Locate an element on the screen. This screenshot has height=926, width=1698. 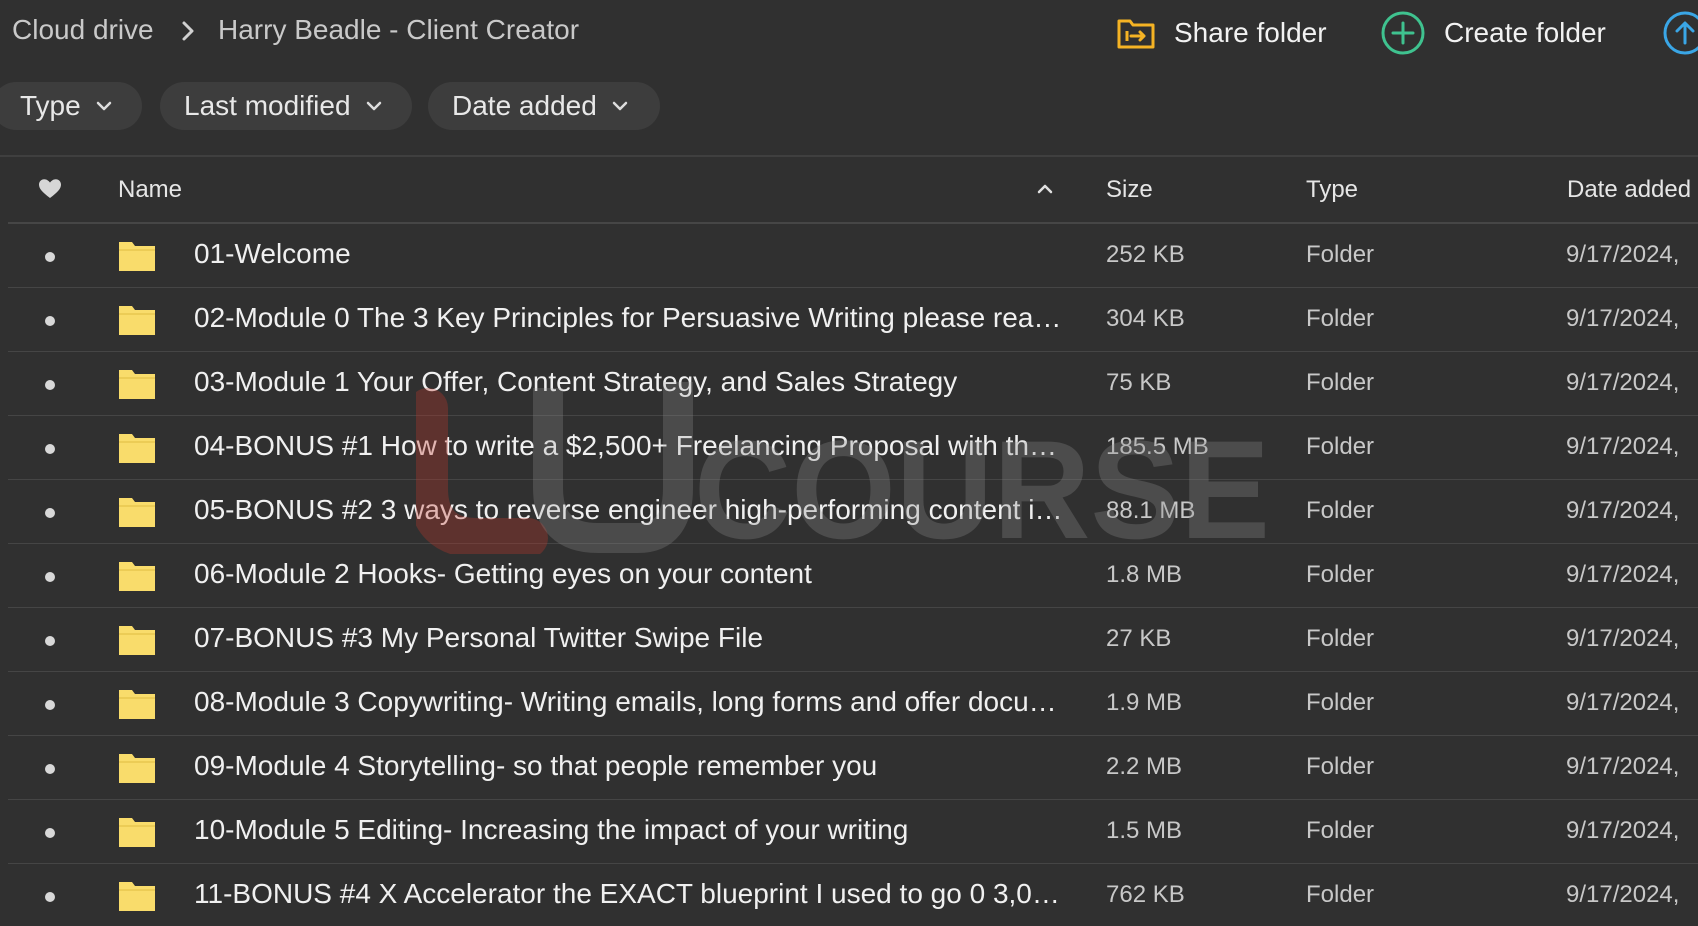
filter-type-chip: Type is located at coordinates (71, 106).